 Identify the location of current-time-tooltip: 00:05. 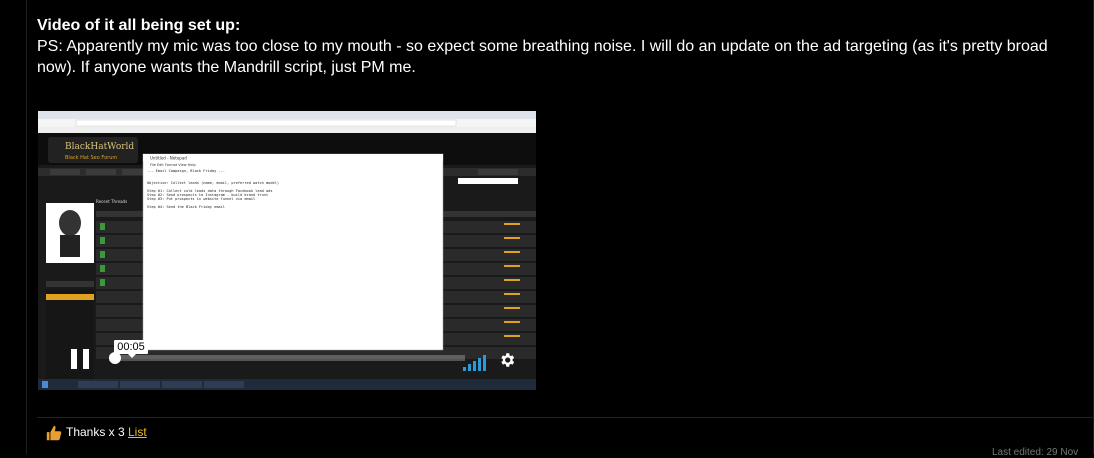
(131, 349).